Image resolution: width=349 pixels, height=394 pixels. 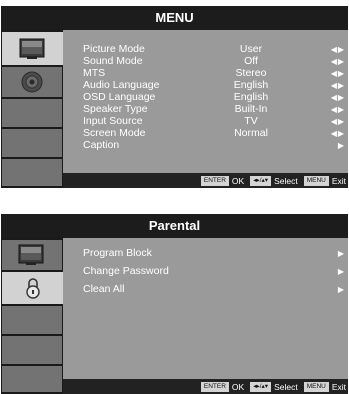 I want to click on menu-row-mts: MTS Stereo ◀▶, so click(x=214, y=73).